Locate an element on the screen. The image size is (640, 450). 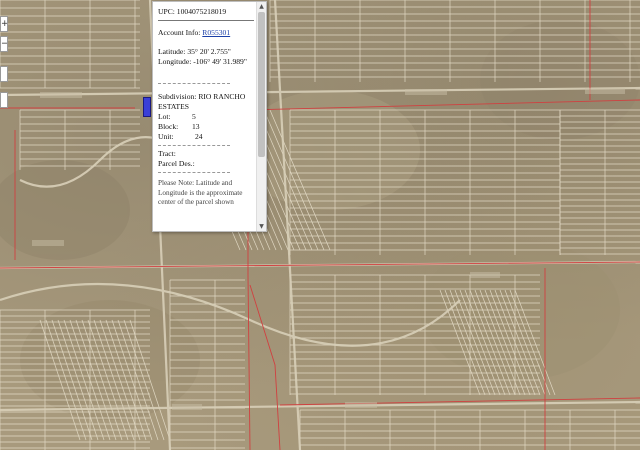
scroll-thumb is located at coordinates (261, 84).